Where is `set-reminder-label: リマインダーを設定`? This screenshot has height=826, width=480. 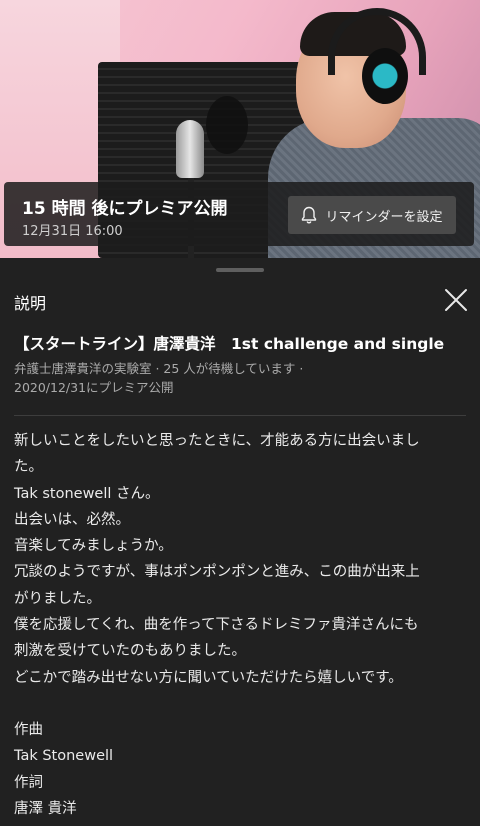
set-reminder-label: リマインダーを設定 is located at coordinates (384, 217).